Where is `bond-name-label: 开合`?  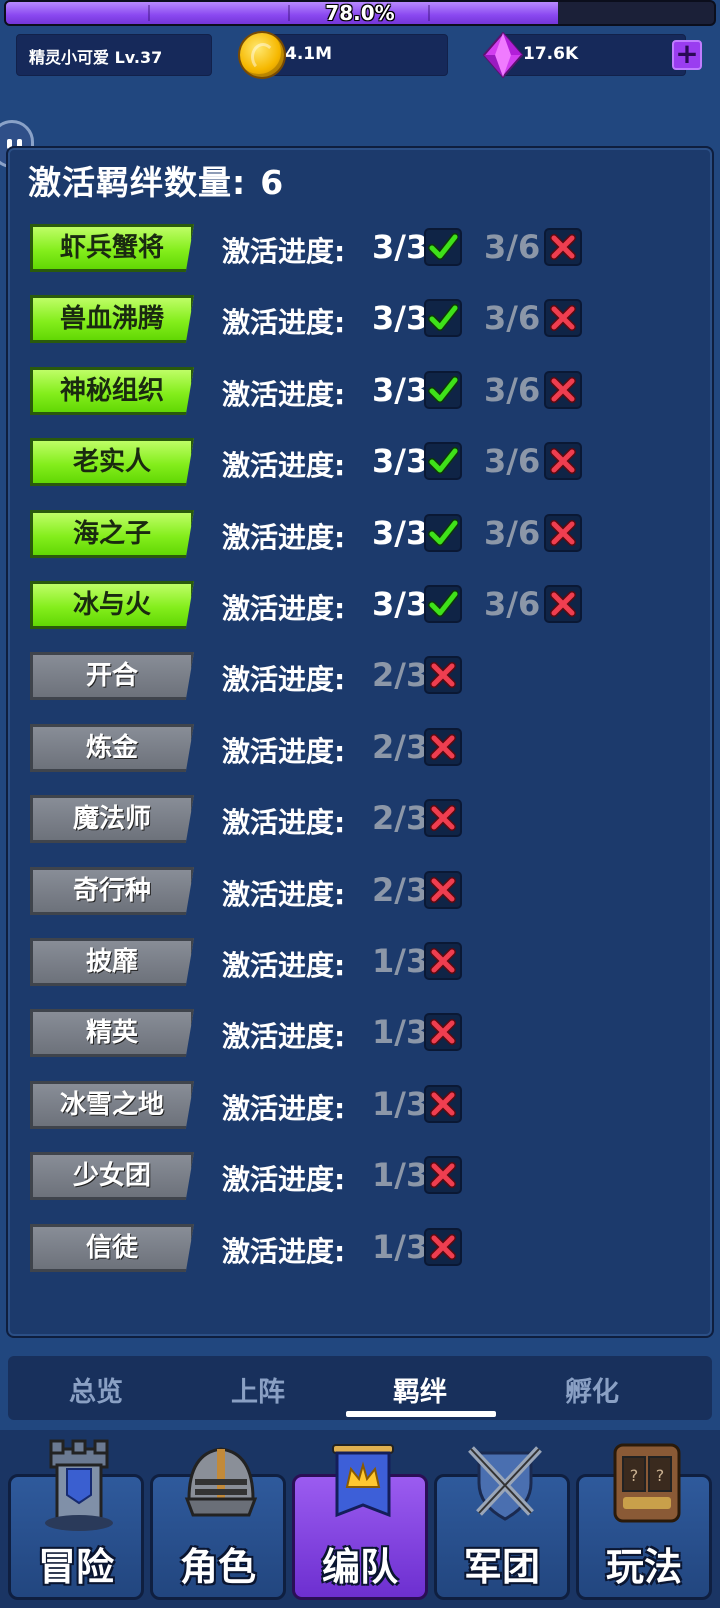 bond-name-label: 开合 is located at coordinates (111, 676).